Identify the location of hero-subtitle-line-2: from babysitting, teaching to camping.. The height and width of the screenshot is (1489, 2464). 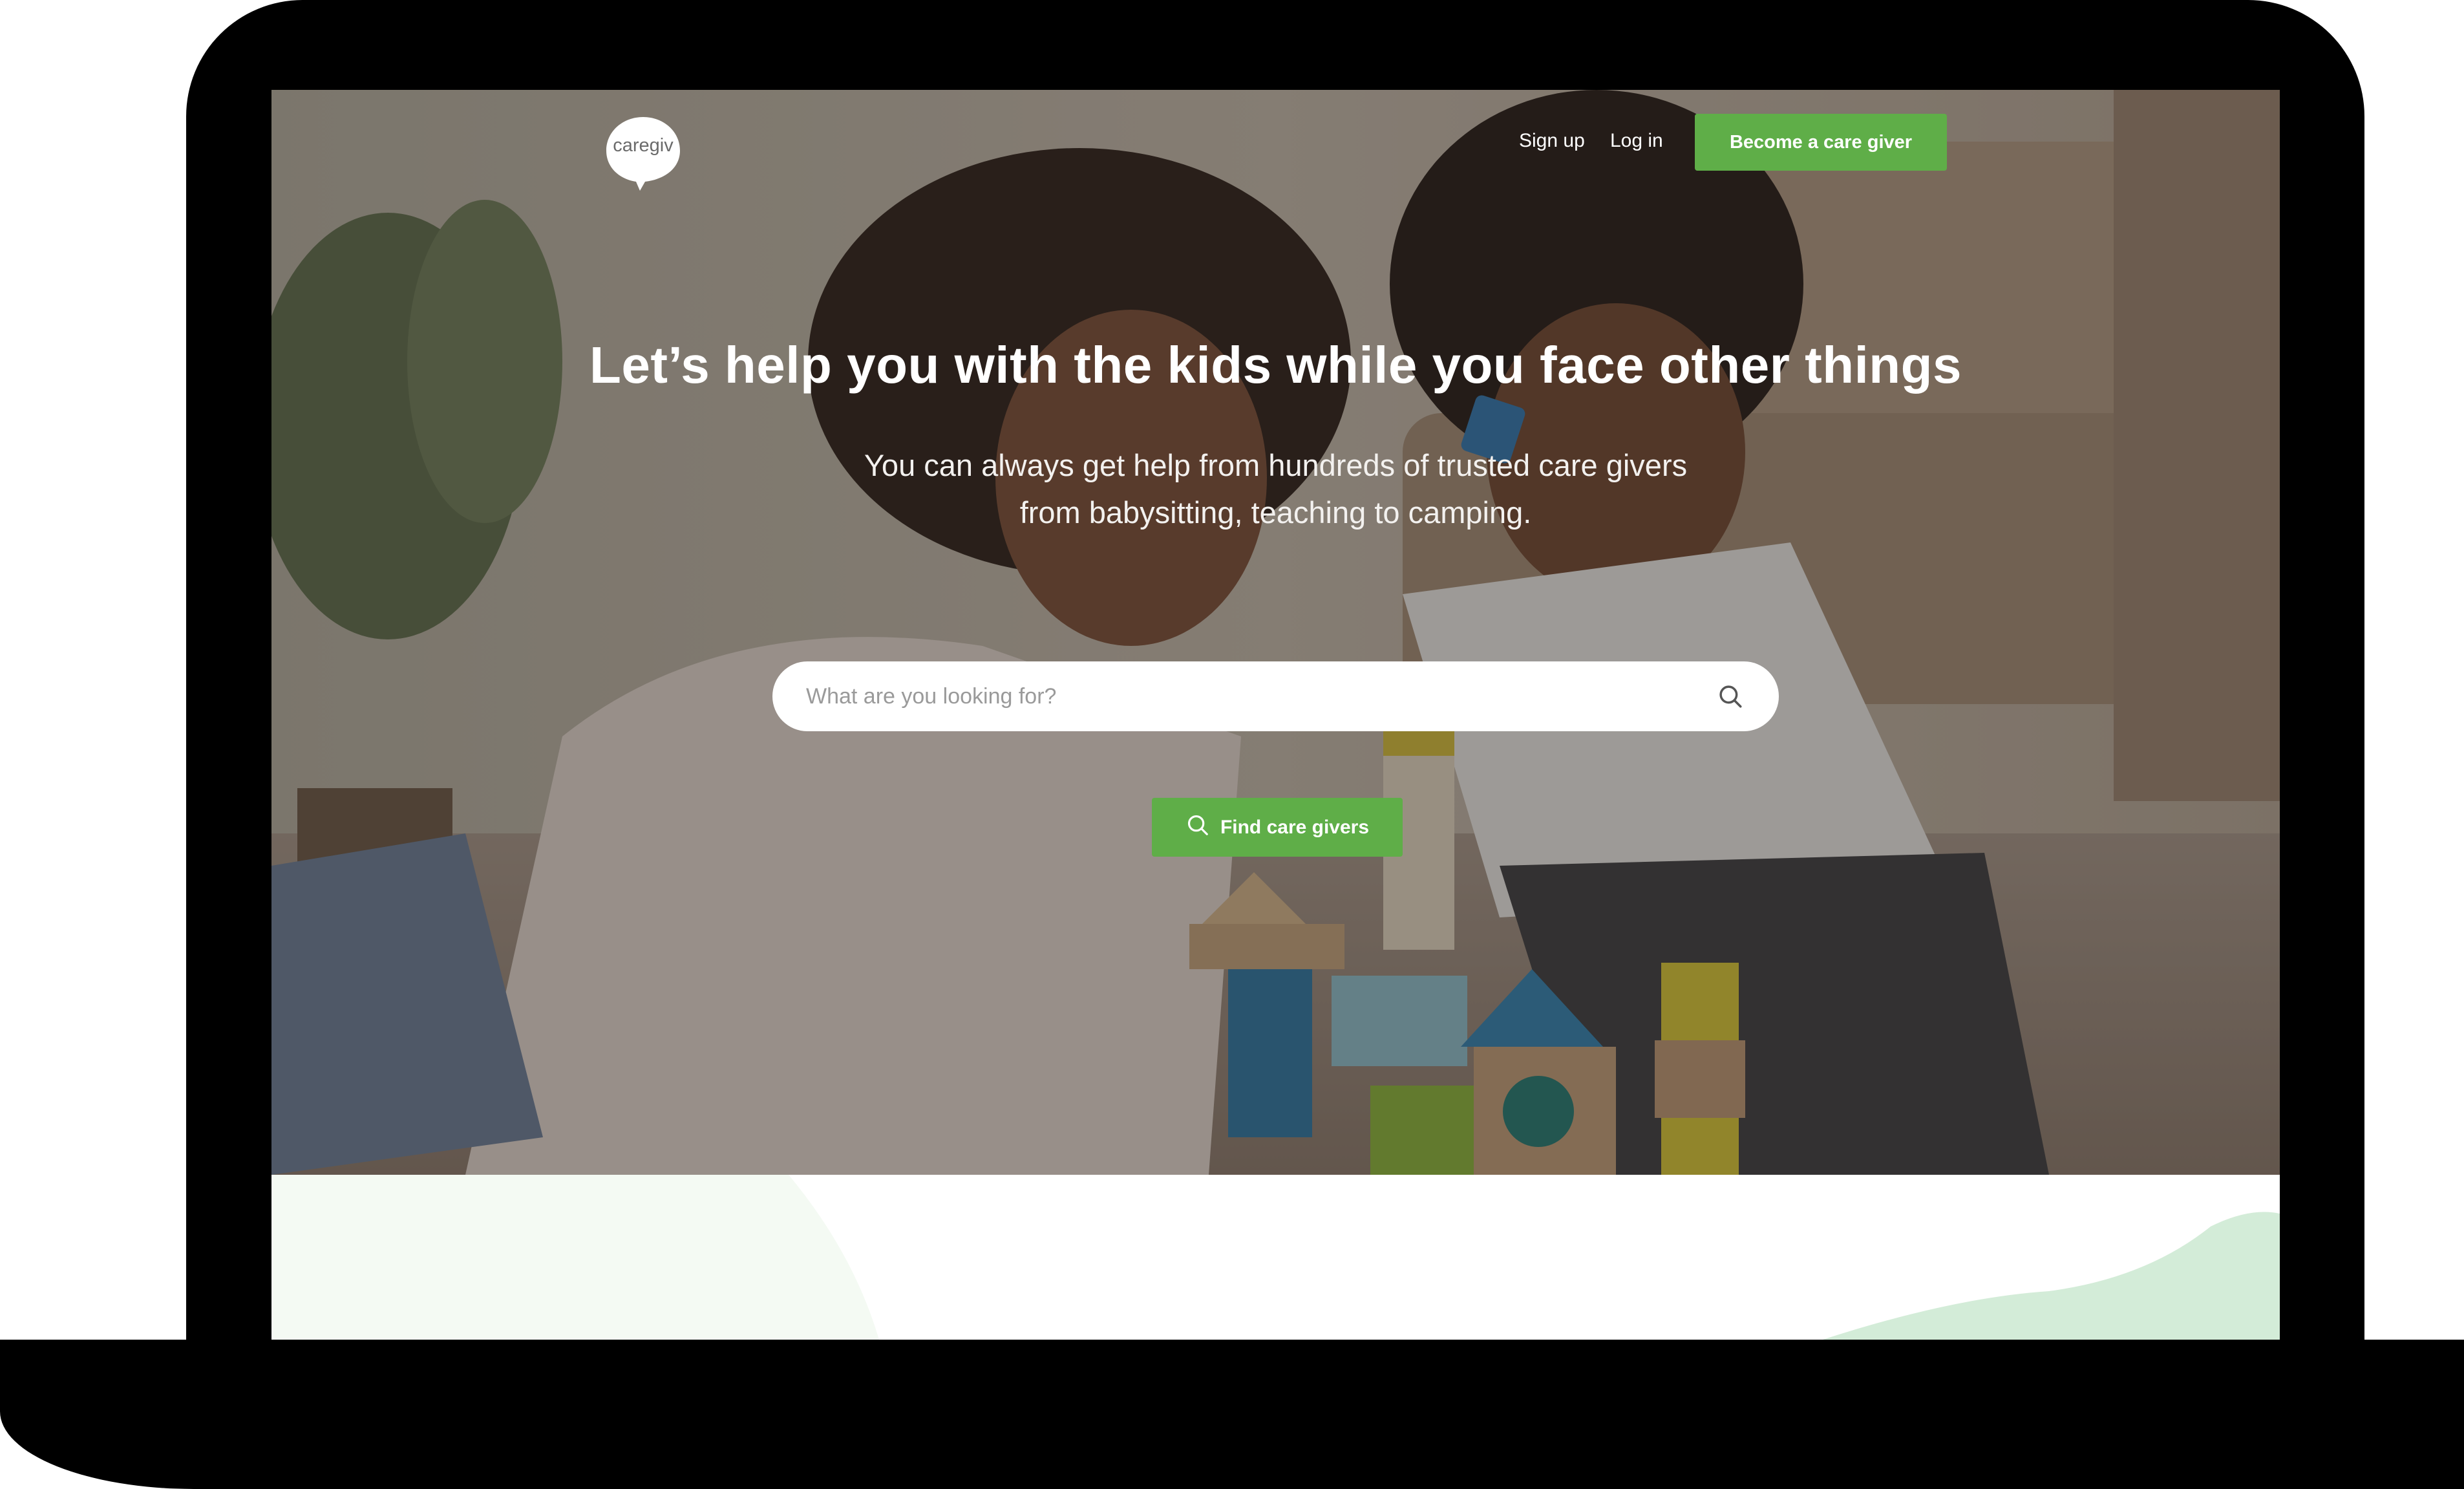
(1275, 512).